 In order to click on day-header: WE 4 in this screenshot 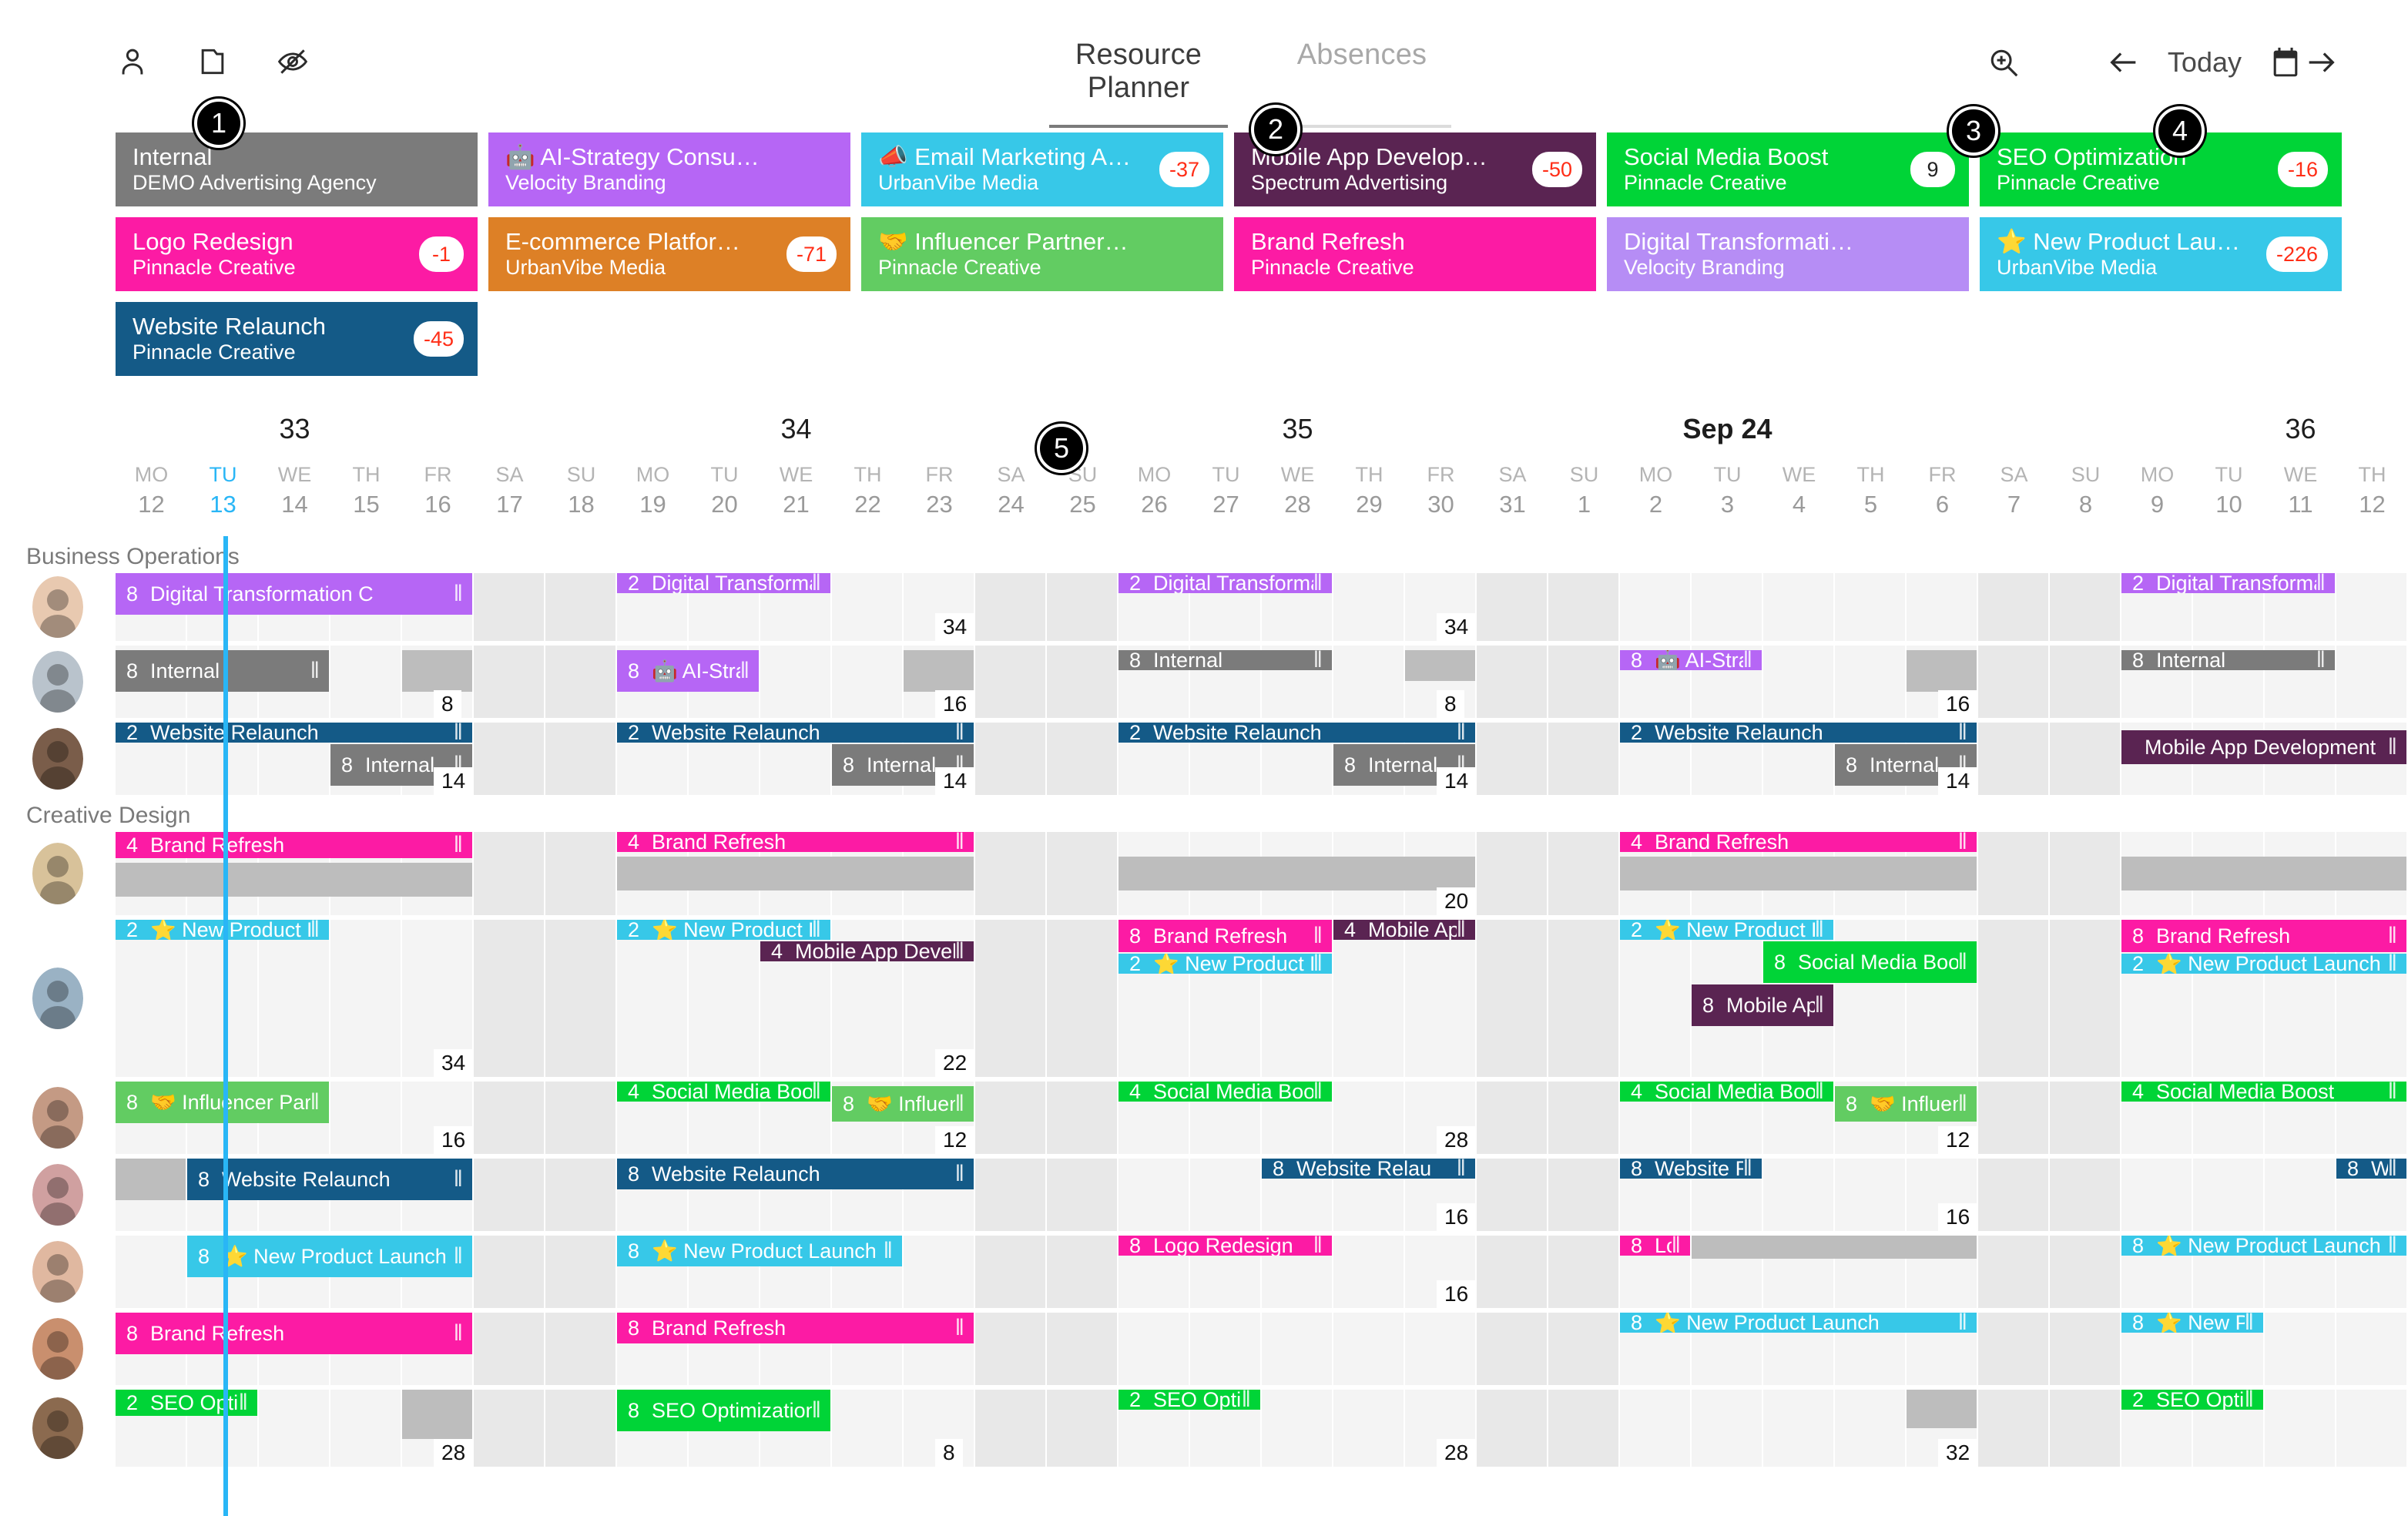, I will do `click(1799, 491)`.